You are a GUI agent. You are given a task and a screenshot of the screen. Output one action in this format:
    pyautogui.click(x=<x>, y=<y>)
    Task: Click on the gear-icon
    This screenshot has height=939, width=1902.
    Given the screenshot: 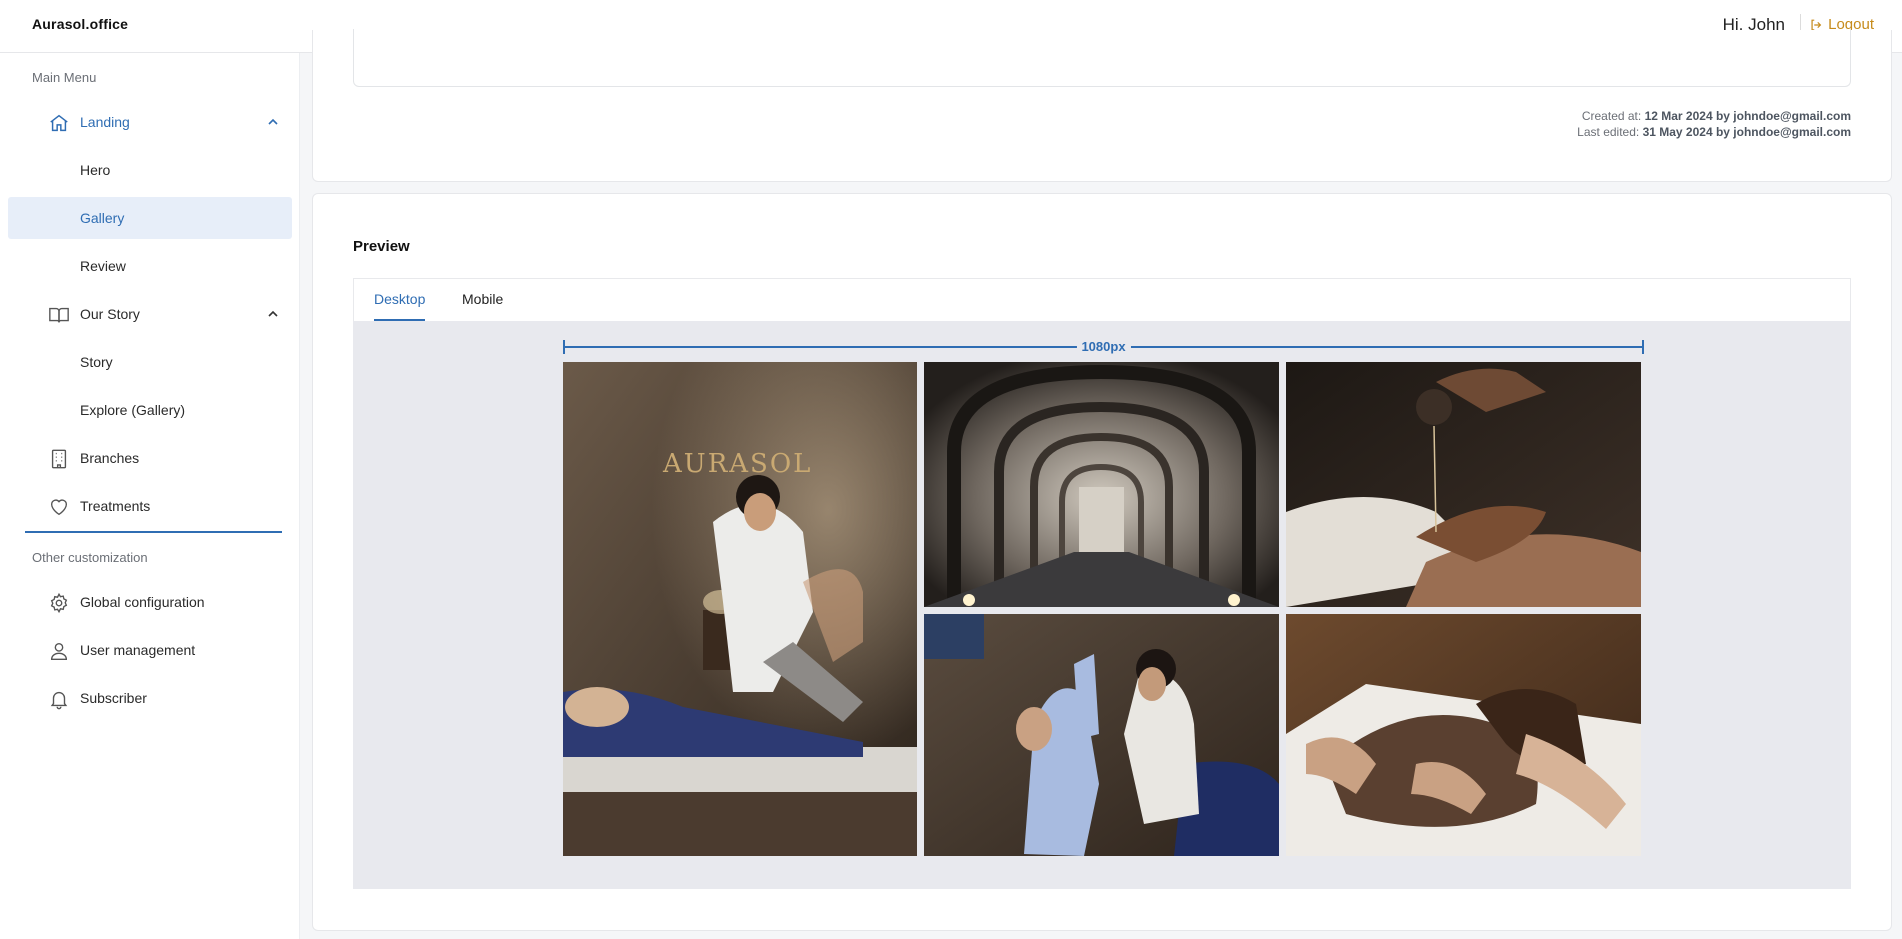 What is the action you would take?
    pyautogui.click(x=59, y=603)
    